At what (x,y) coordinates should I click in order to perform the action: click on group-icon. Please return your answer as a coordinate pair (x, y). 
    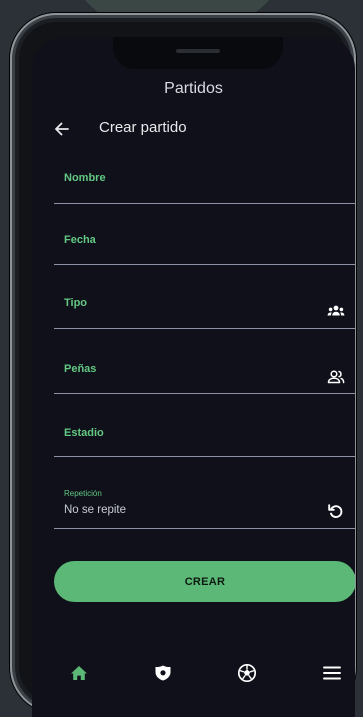
    Looking at the image, I should click on (336, 311).